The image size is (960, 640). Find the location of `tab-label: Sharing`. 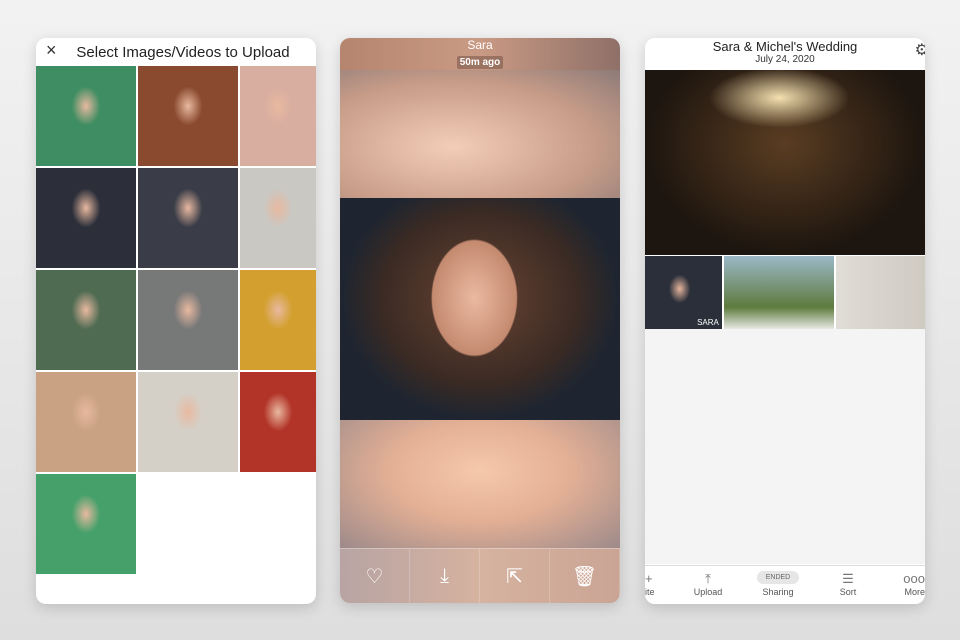

tab-label: Sharing is located at coordinates (778, 592).